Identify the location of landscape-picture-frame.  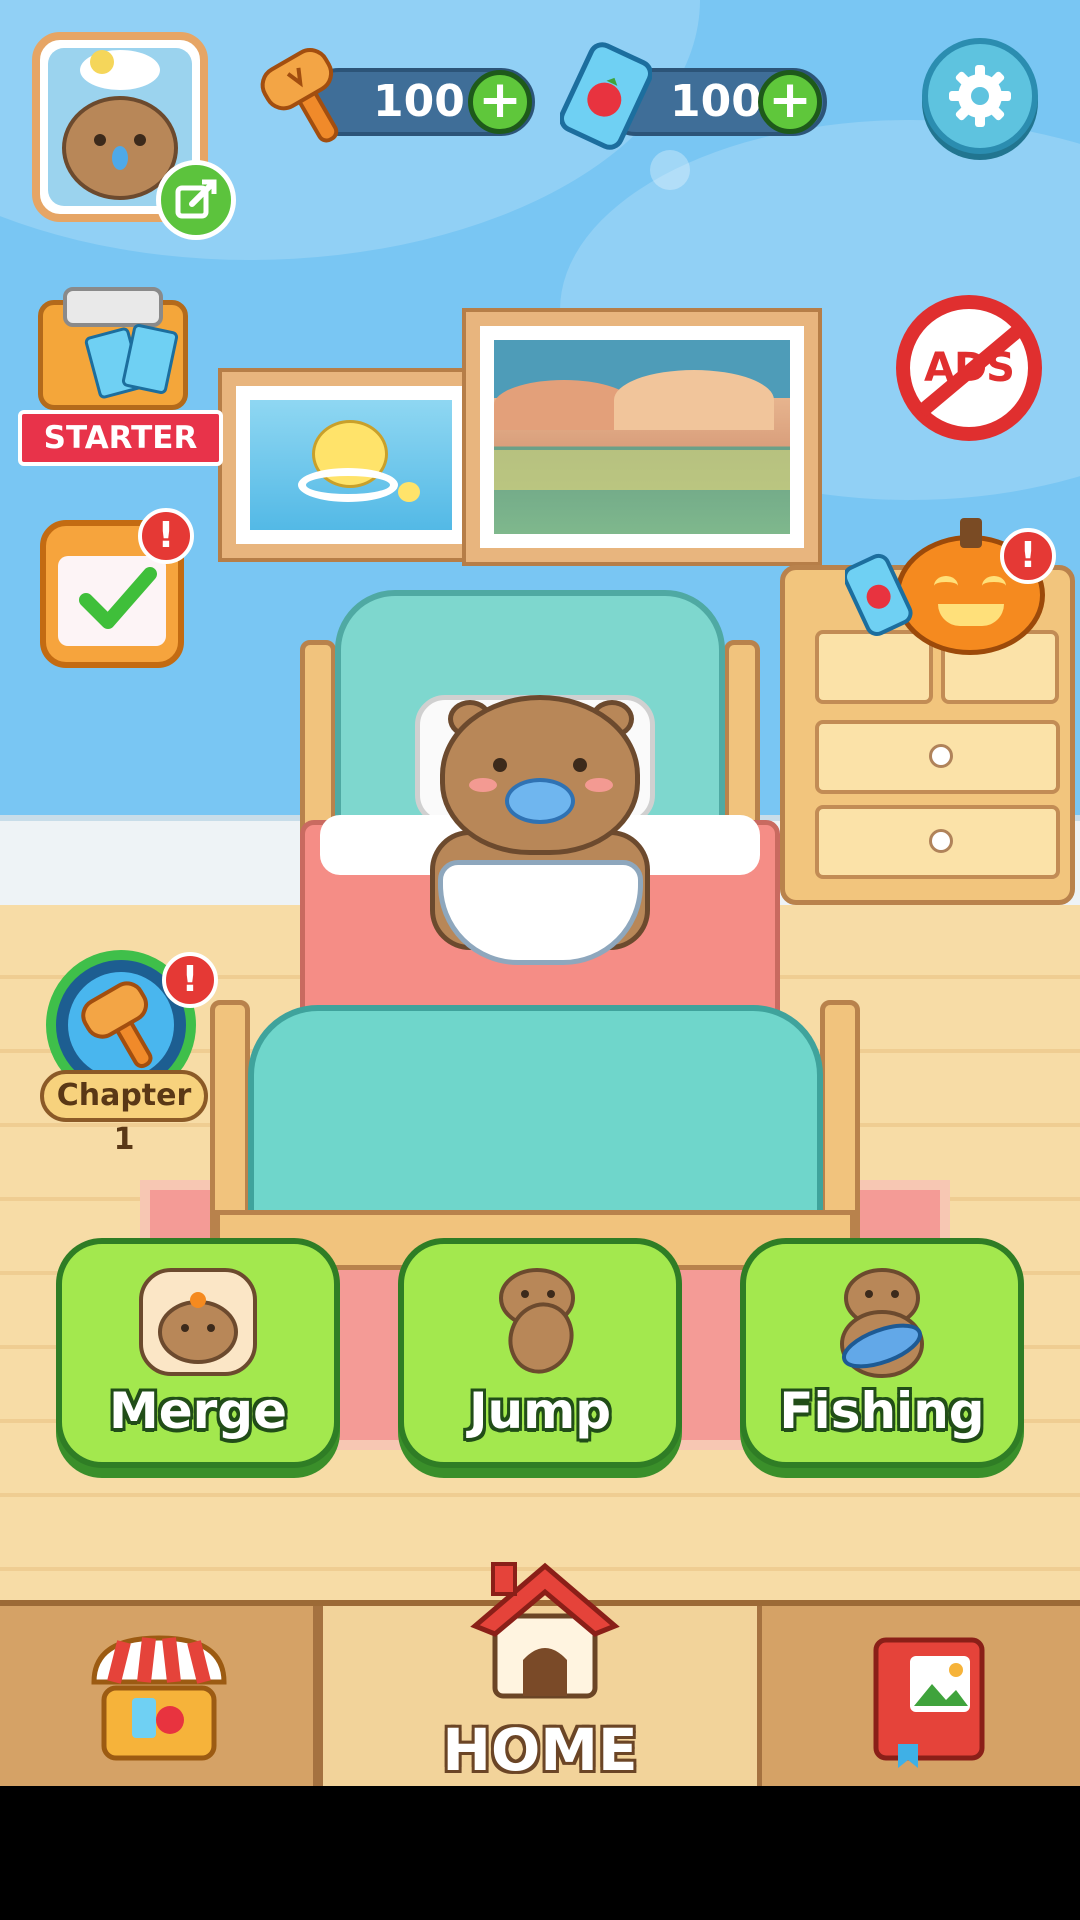
(642, 437).